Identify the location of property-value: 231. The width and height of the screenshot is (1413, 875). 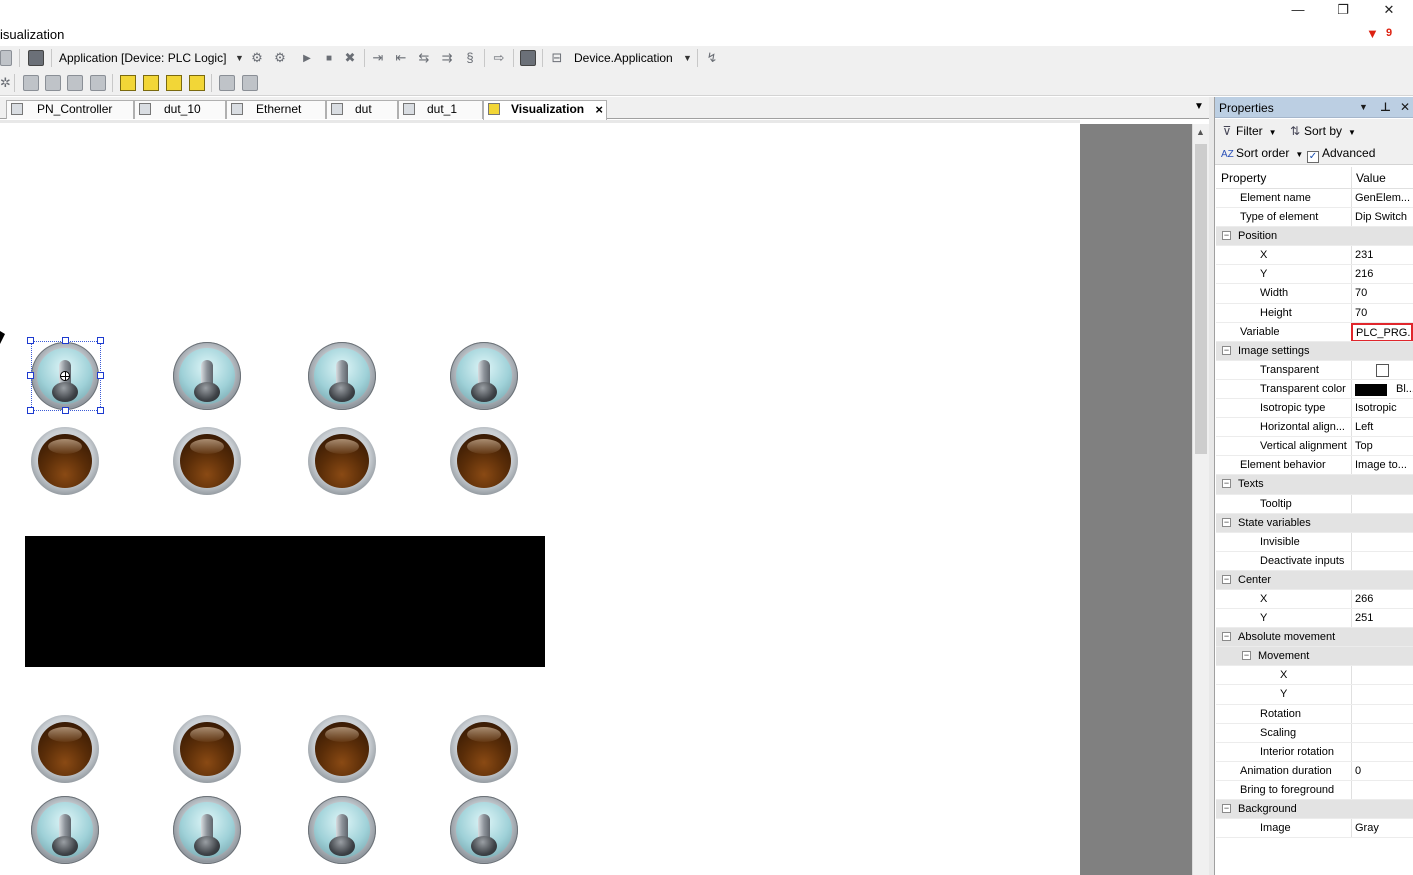
(1364, 255).